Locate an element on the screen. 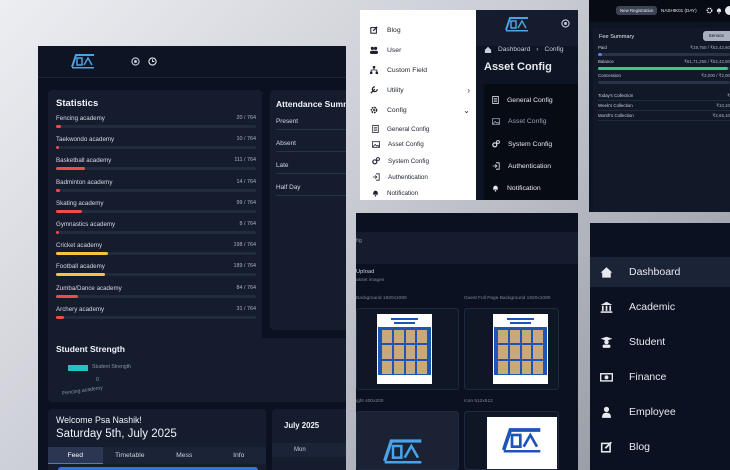  nav-item-student: Student is located at coordinates (660, 342).